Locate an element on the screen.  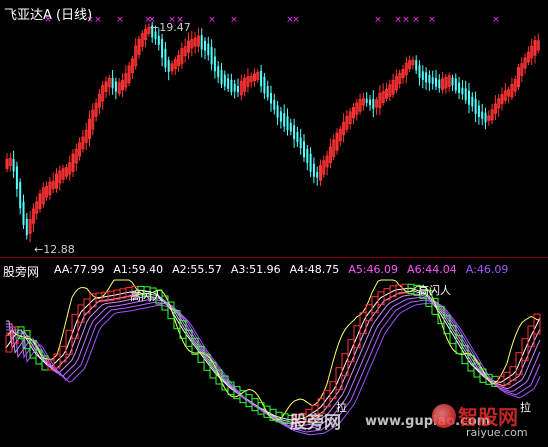
watermark-domain: raiyue.com is located at coordinates (497, 432).